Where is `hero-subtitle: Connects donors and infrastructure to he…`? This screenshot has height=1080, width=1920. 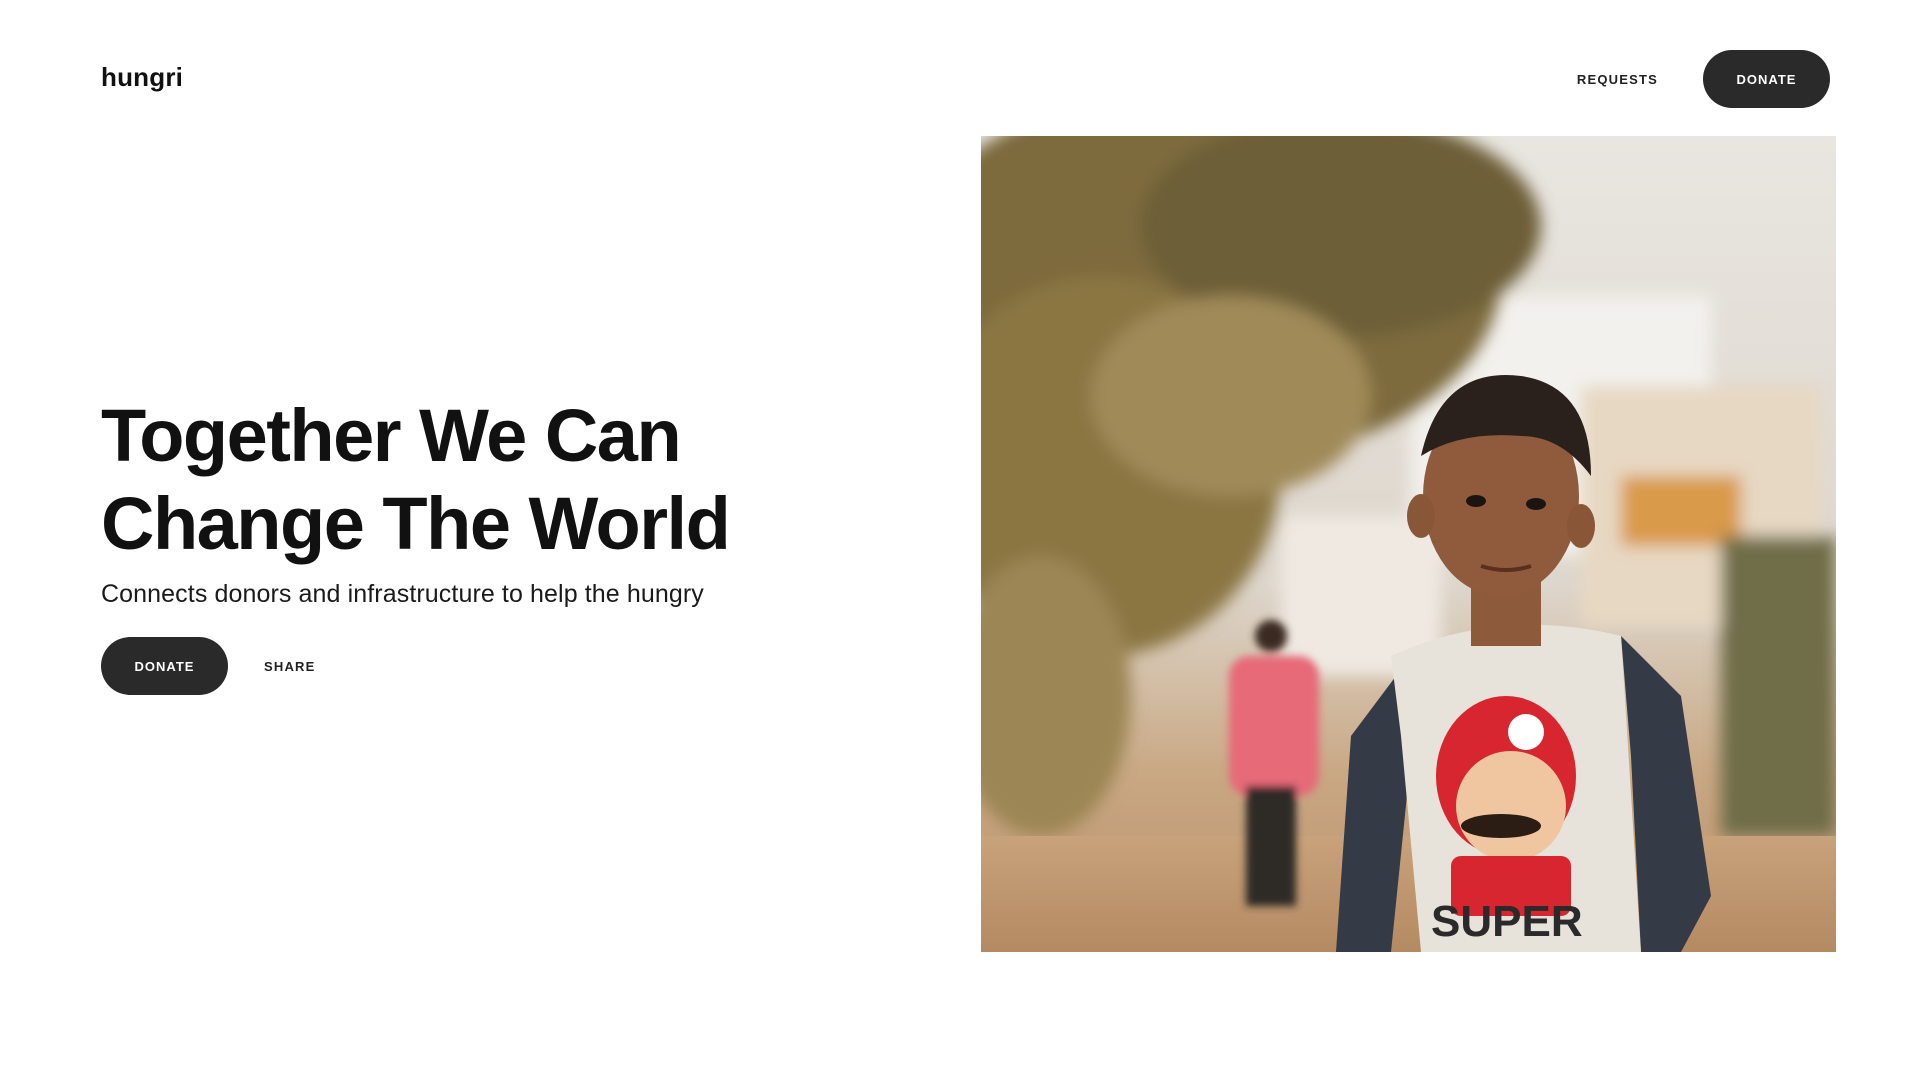
hero-subtitle: Connects donors and infrastructure to he… is located at coordinates (402, 594).